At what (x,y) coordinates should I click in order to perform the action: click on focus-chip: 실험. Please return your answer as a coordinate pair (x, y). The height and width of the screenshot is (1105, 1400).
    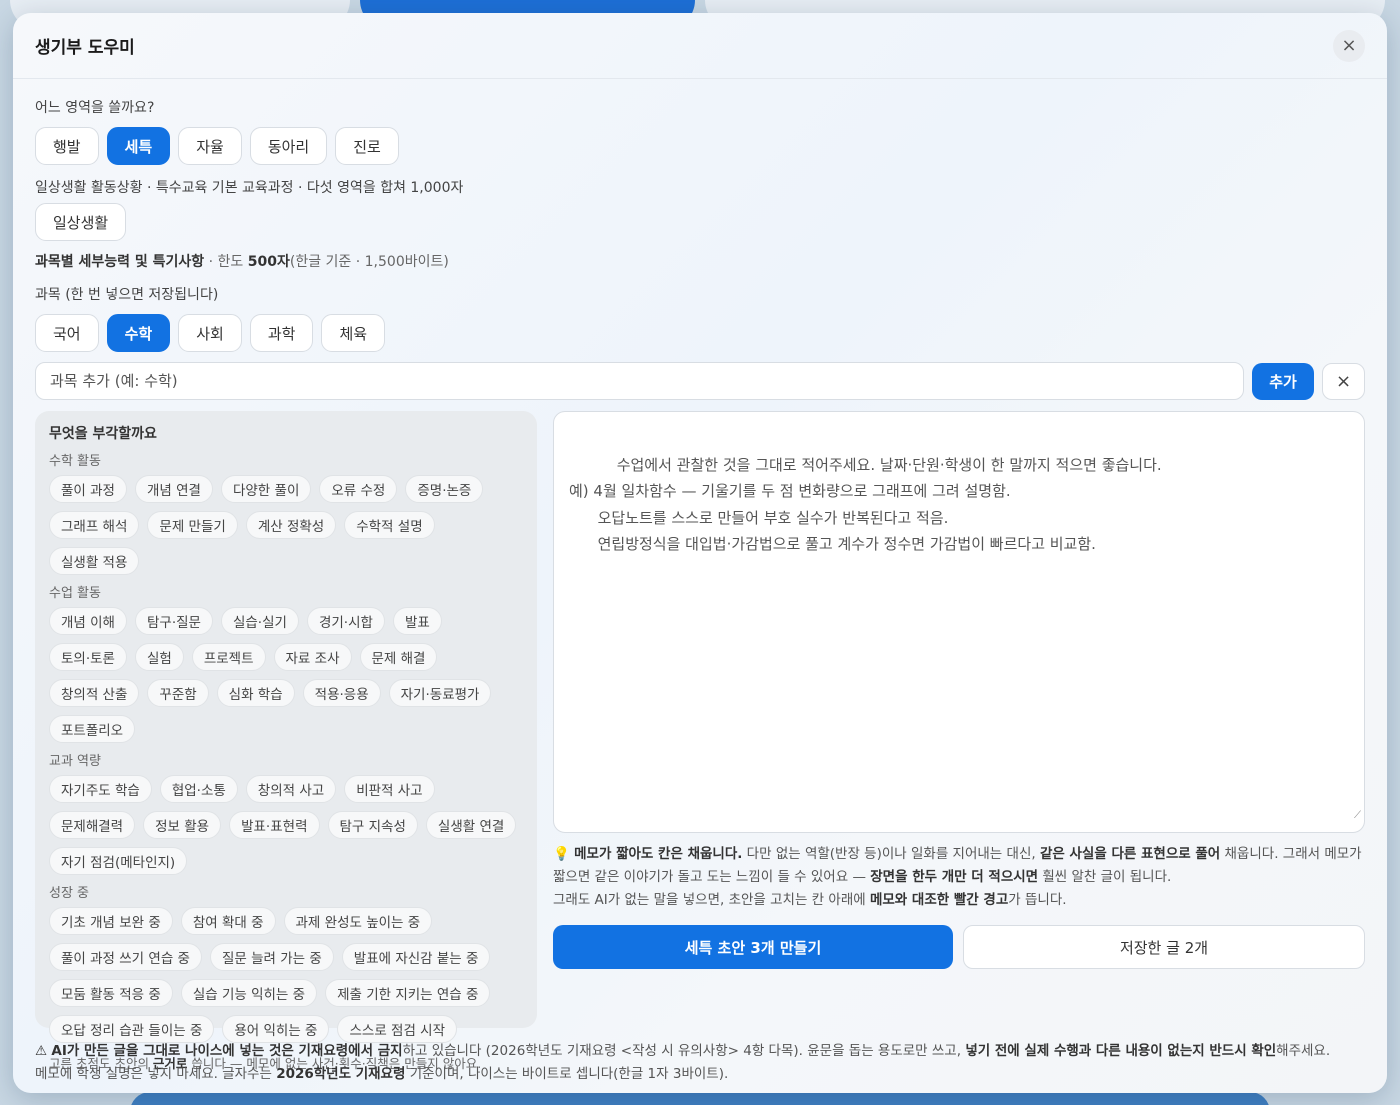
    Looking at the image, I should click on (159, 657).